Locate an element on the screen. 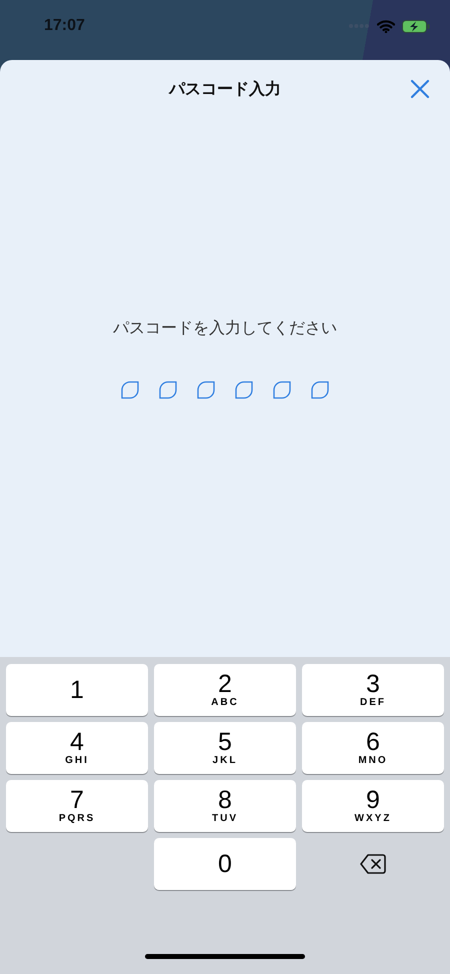 This screenshot has height=974, width=450. close-button is located at coordinates (420, 89).